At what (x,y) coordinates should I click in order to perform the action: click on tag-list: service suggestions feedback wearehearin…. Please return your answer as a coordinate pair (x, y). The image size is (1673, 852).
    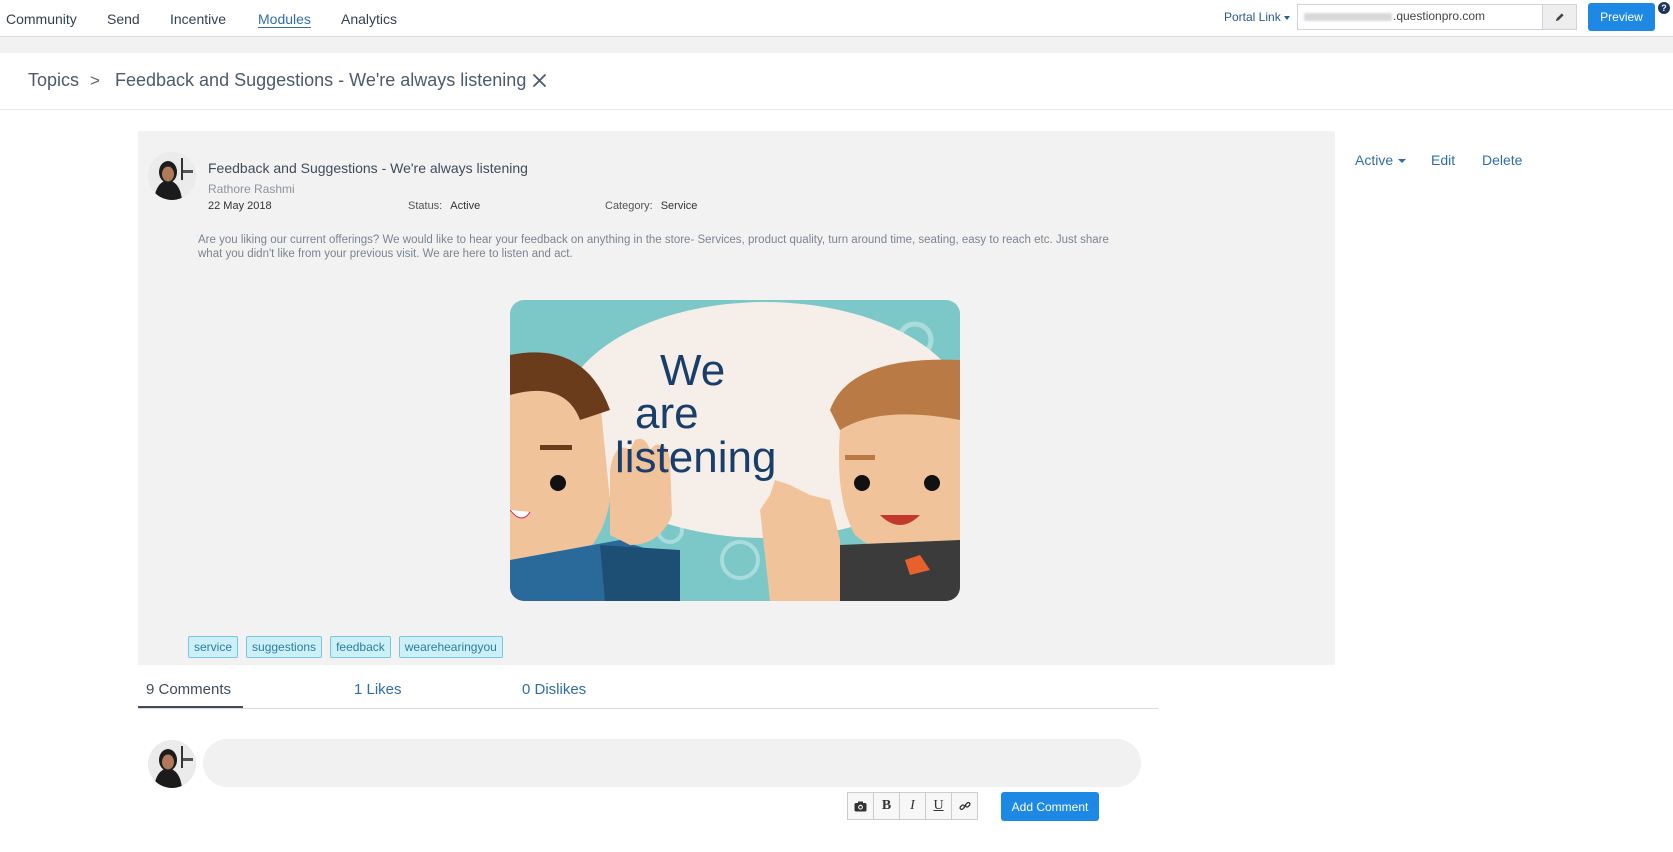
    Looking at the image, I should click on (345, 647).